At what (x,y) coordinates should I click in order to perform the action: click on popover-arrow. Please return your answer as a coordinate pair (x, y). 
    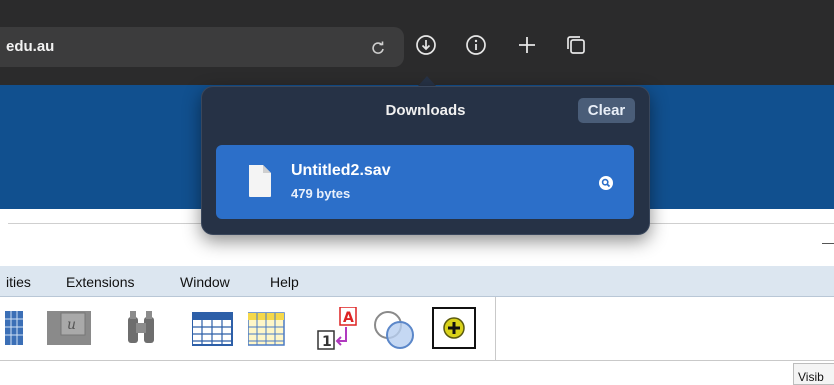
    Looking at the image, I should click on (427, 81).